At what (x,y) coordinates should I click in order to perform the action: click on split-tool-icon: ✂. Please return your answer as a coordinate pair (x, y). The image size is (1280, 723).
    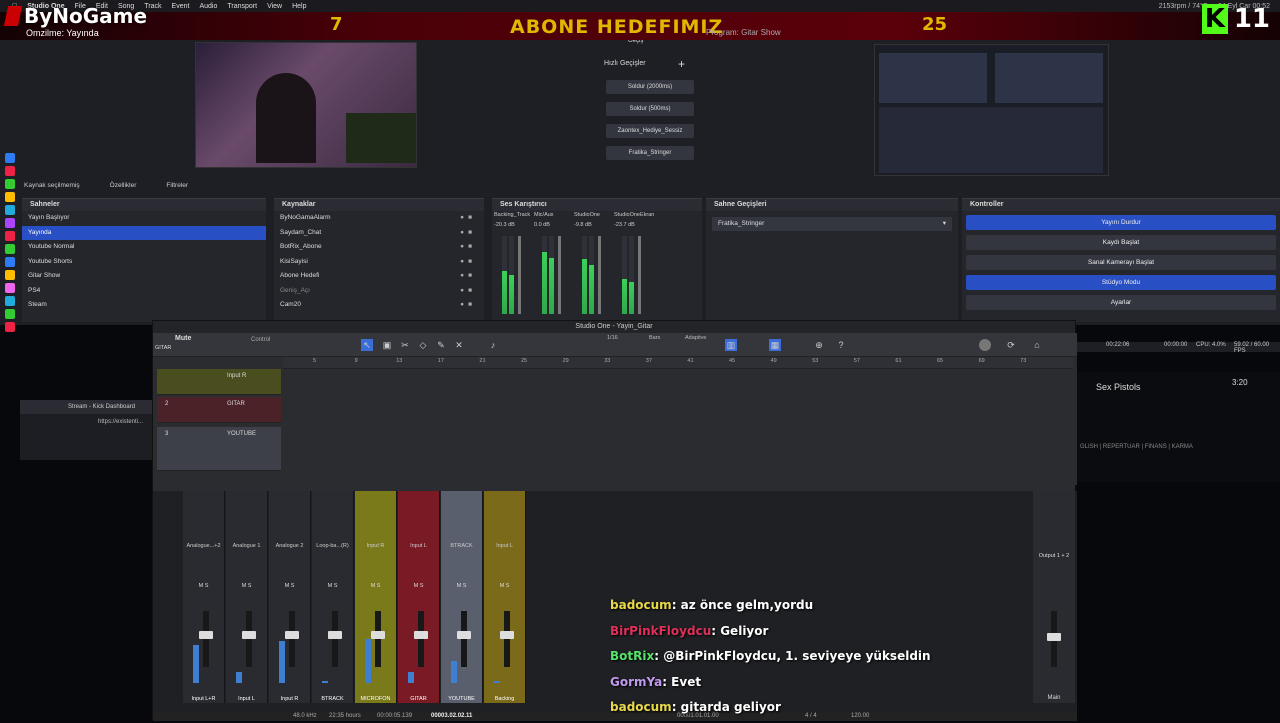
    Looking at the image, I should click on (405, 345).